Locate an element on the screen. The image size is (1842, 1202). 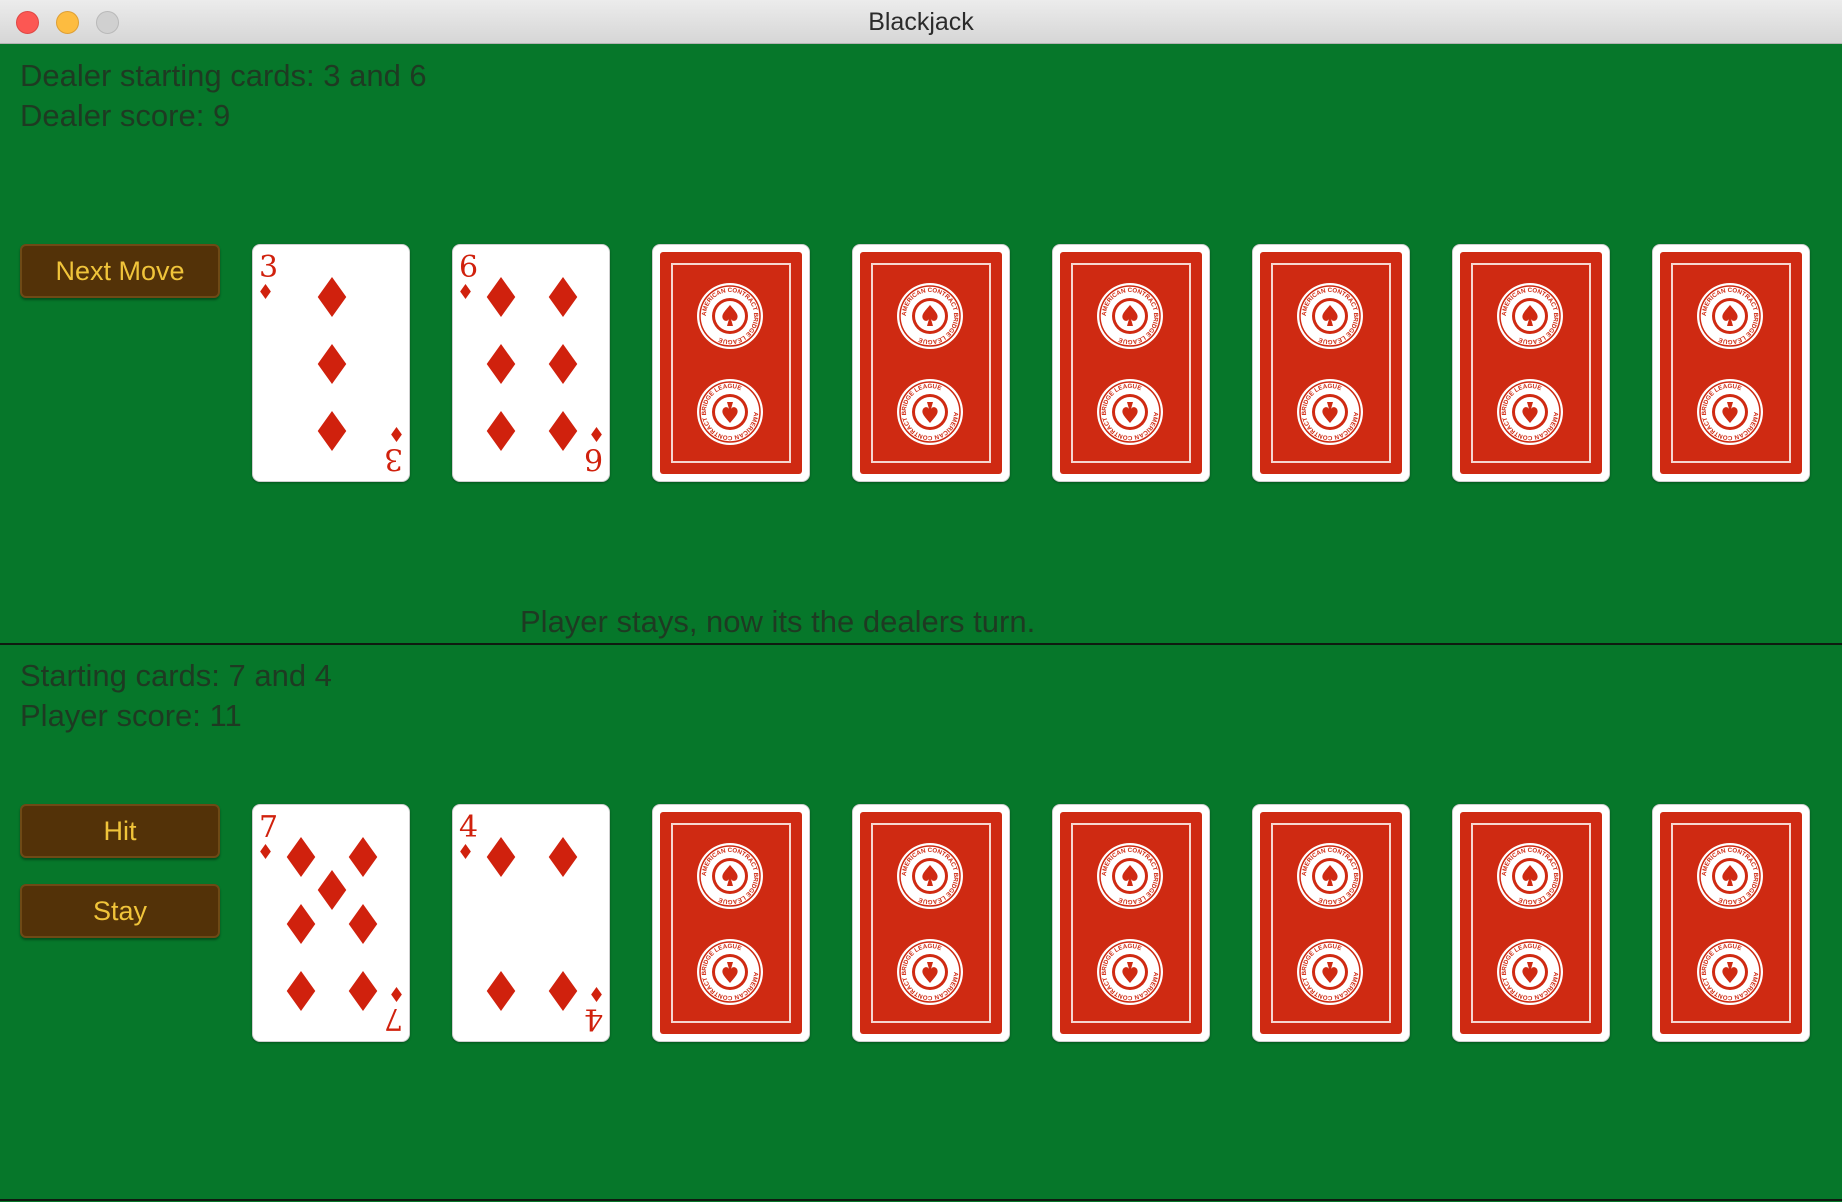
player-info: Starting cards: 7 and 4 Player score: 11 is located at coordinates (176, 696).